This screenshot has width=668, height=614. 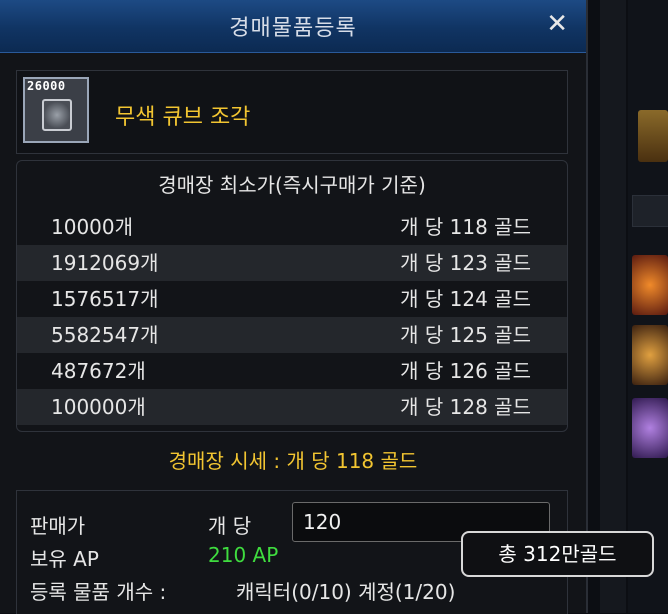 What do you see at coordinates (292, 263) in the screenshot?
I see `table-row: 1912069개 개 당 123 골드` at bounding box center [292, 263].